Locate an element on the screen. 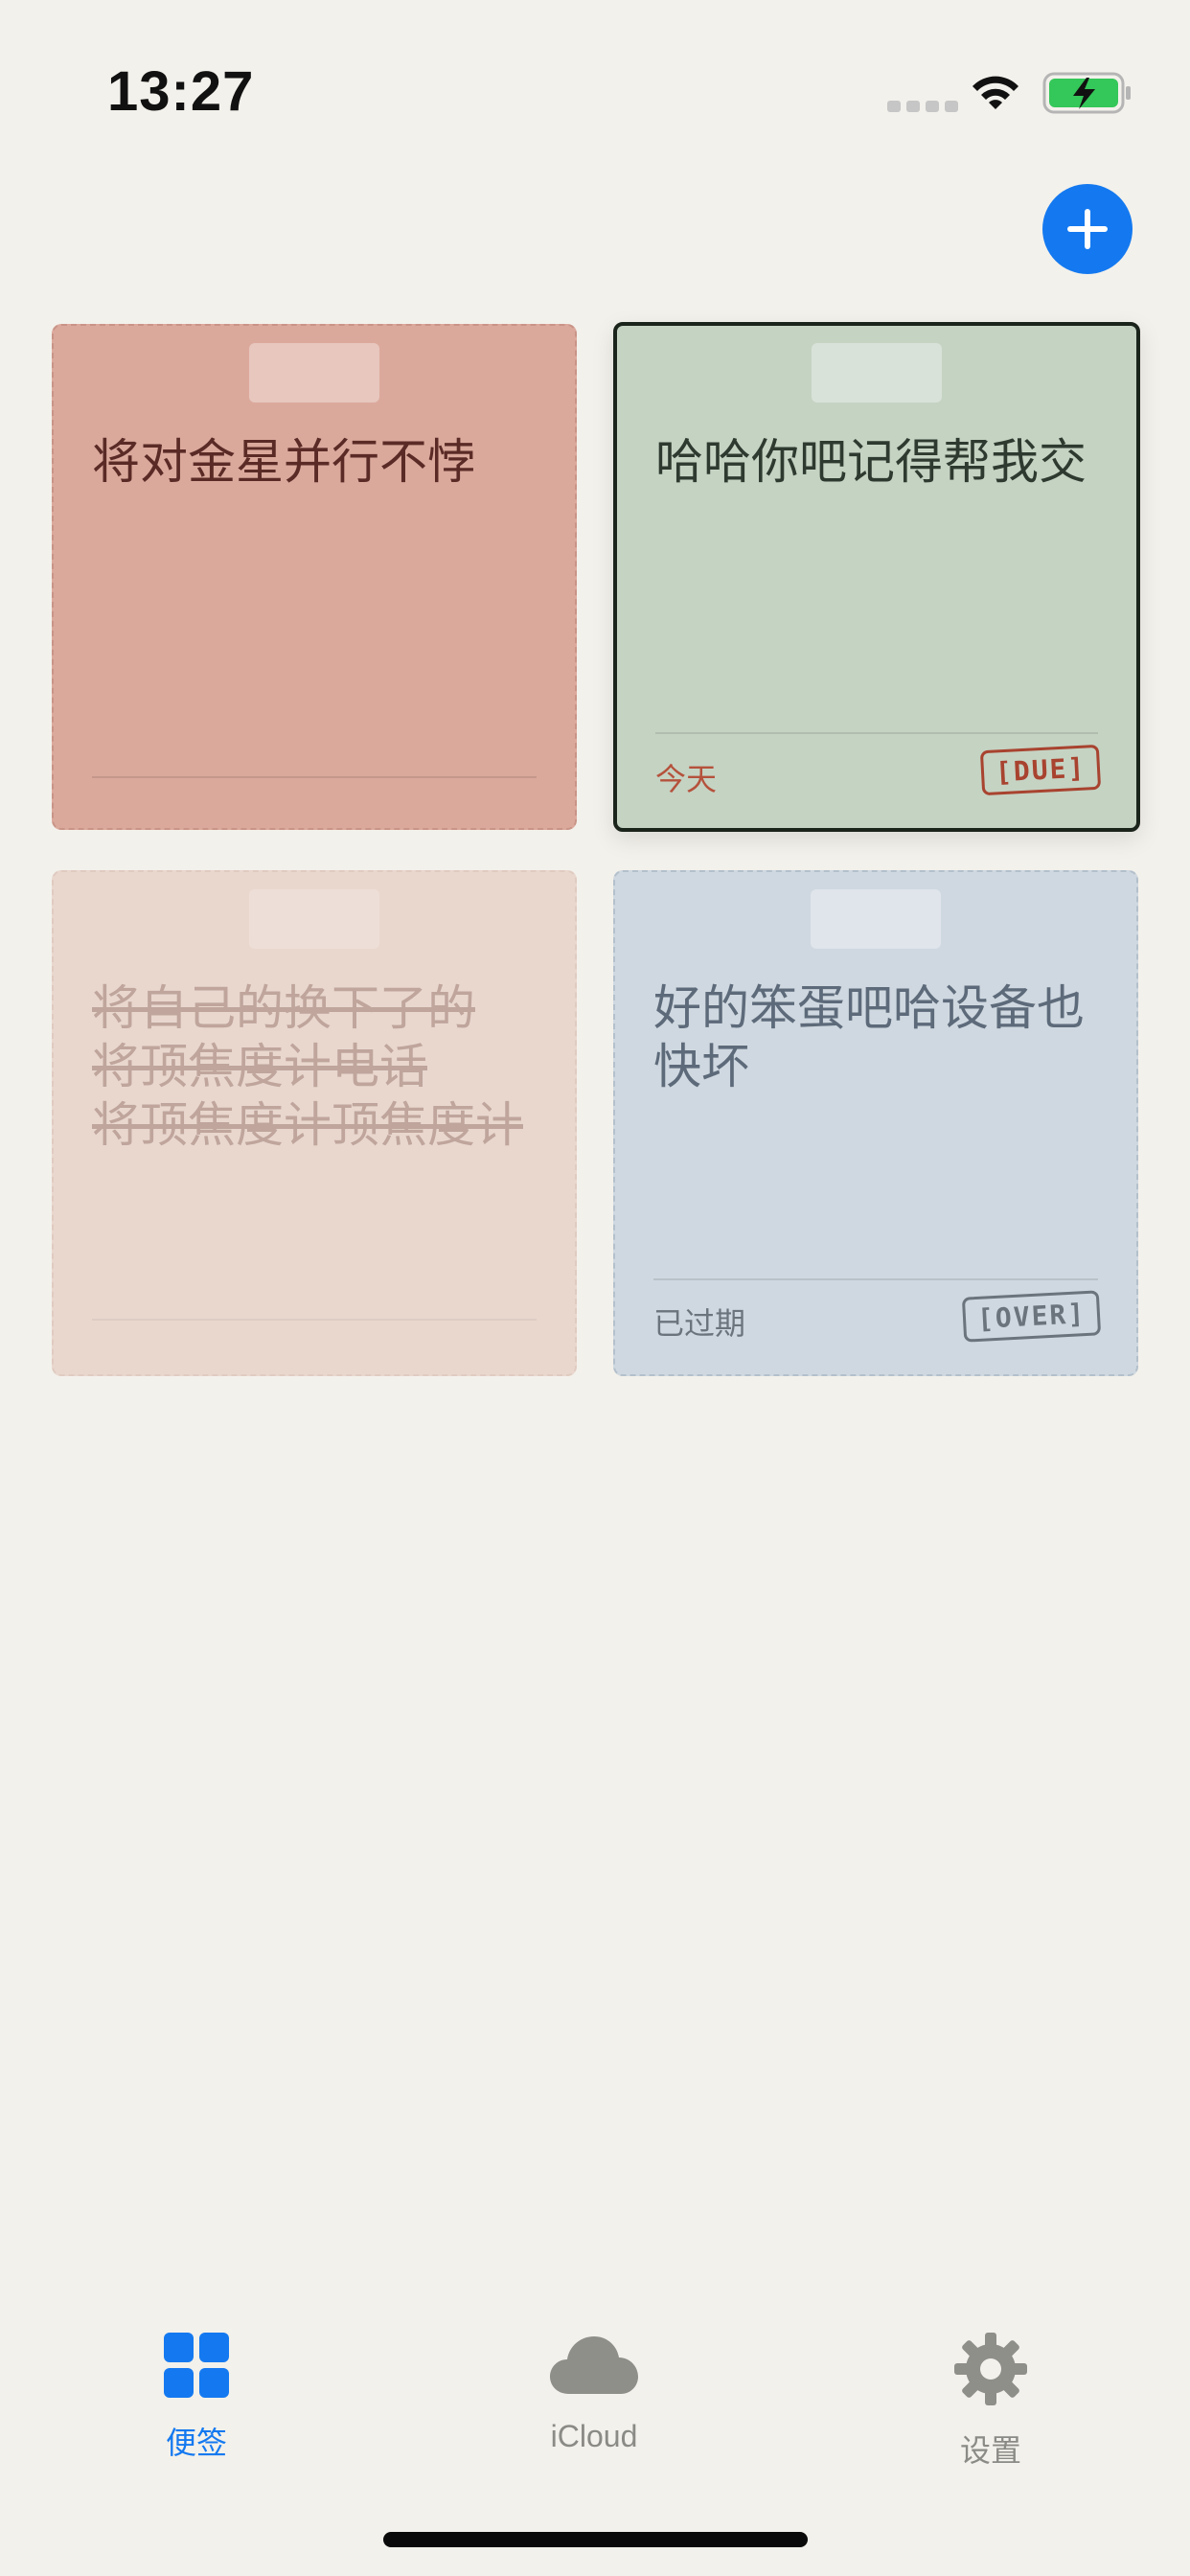 This screenshot has width=1190, height=2576. cloud-icon is located at coordinates (594, 2365).